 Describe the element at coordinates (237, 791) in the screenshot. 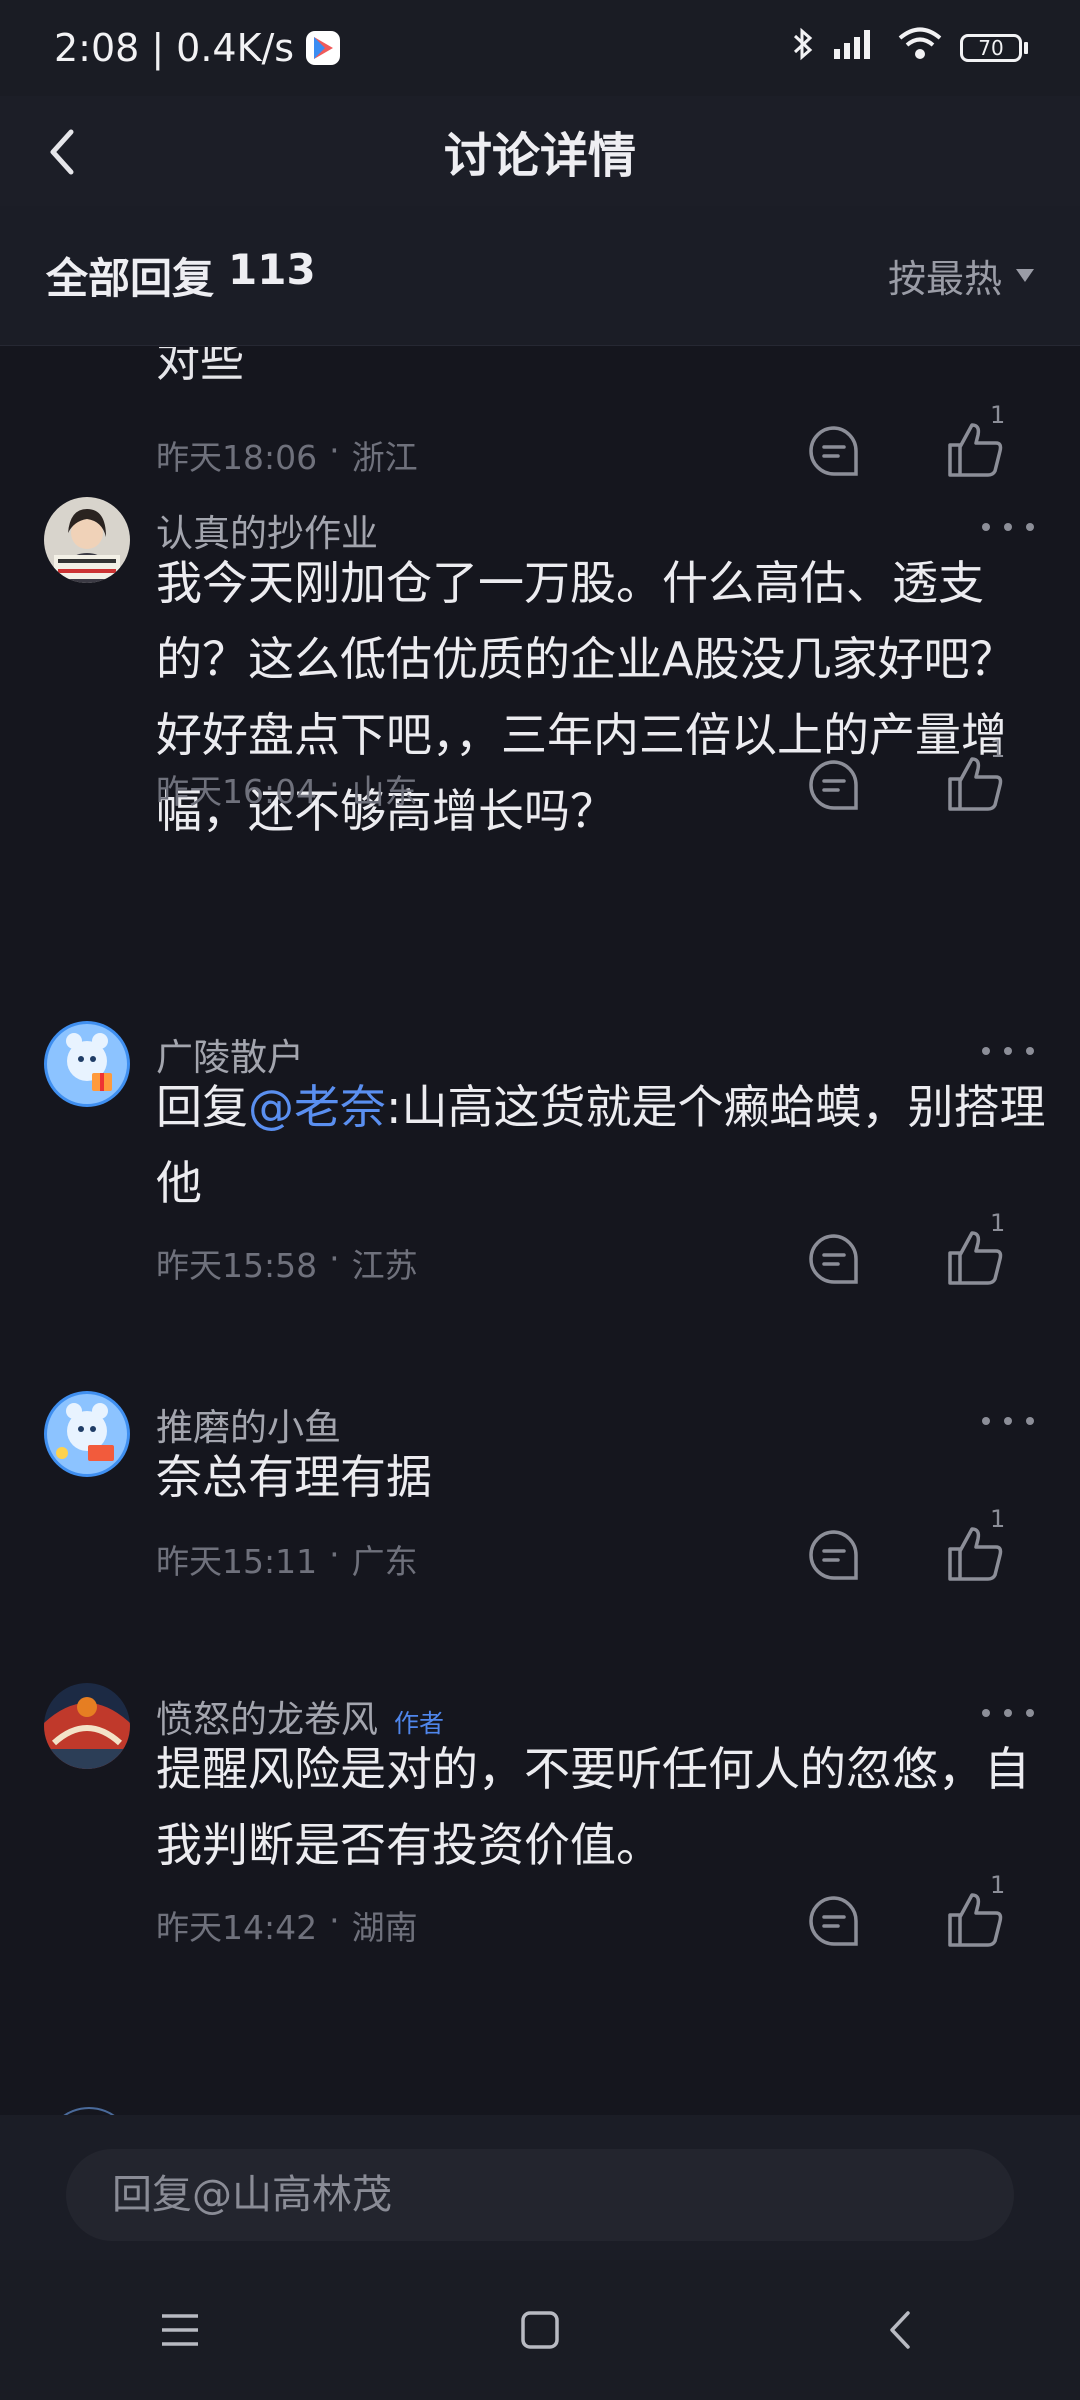

I see `comment-time: 昨天16:04` at that location.